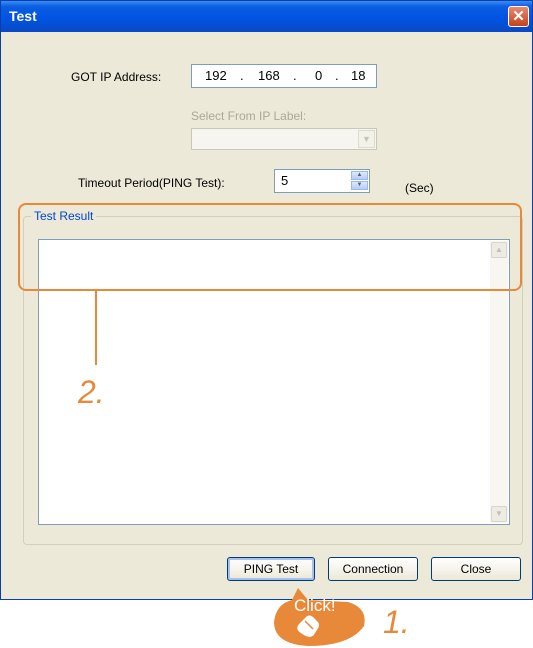 The height and width of the screenshot is (648, 533). I want to click on timeout-label: Timeout Period(PING Test):, so click(151, 183).